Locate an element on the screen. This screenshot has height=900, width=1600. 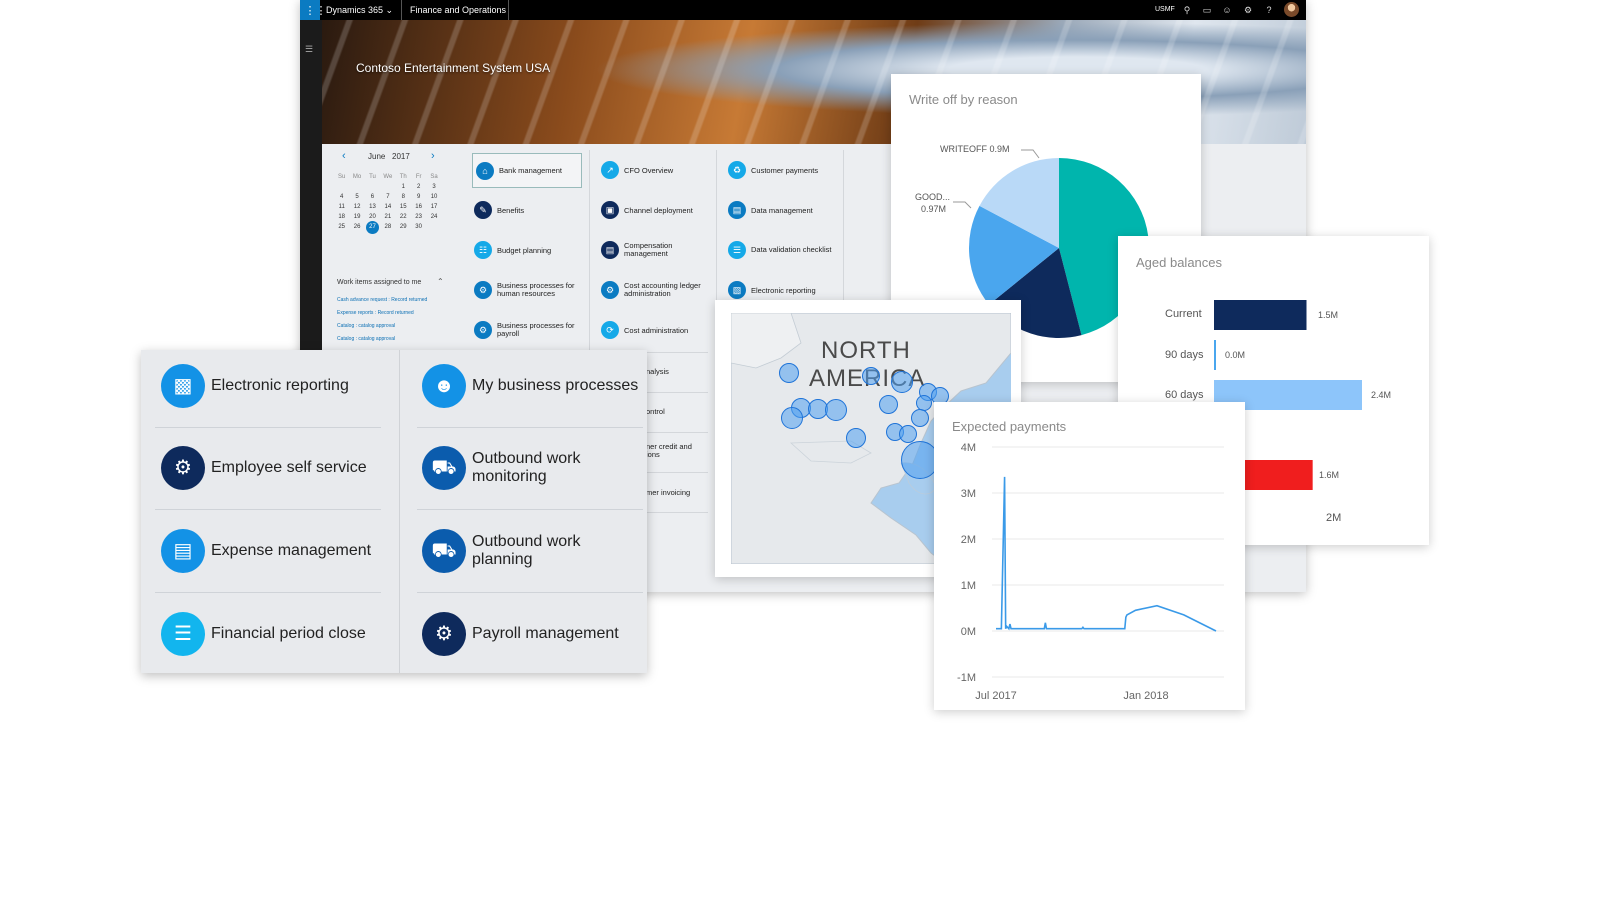
workspace-label: Outbound work planning is located at coordinates (526, 550).